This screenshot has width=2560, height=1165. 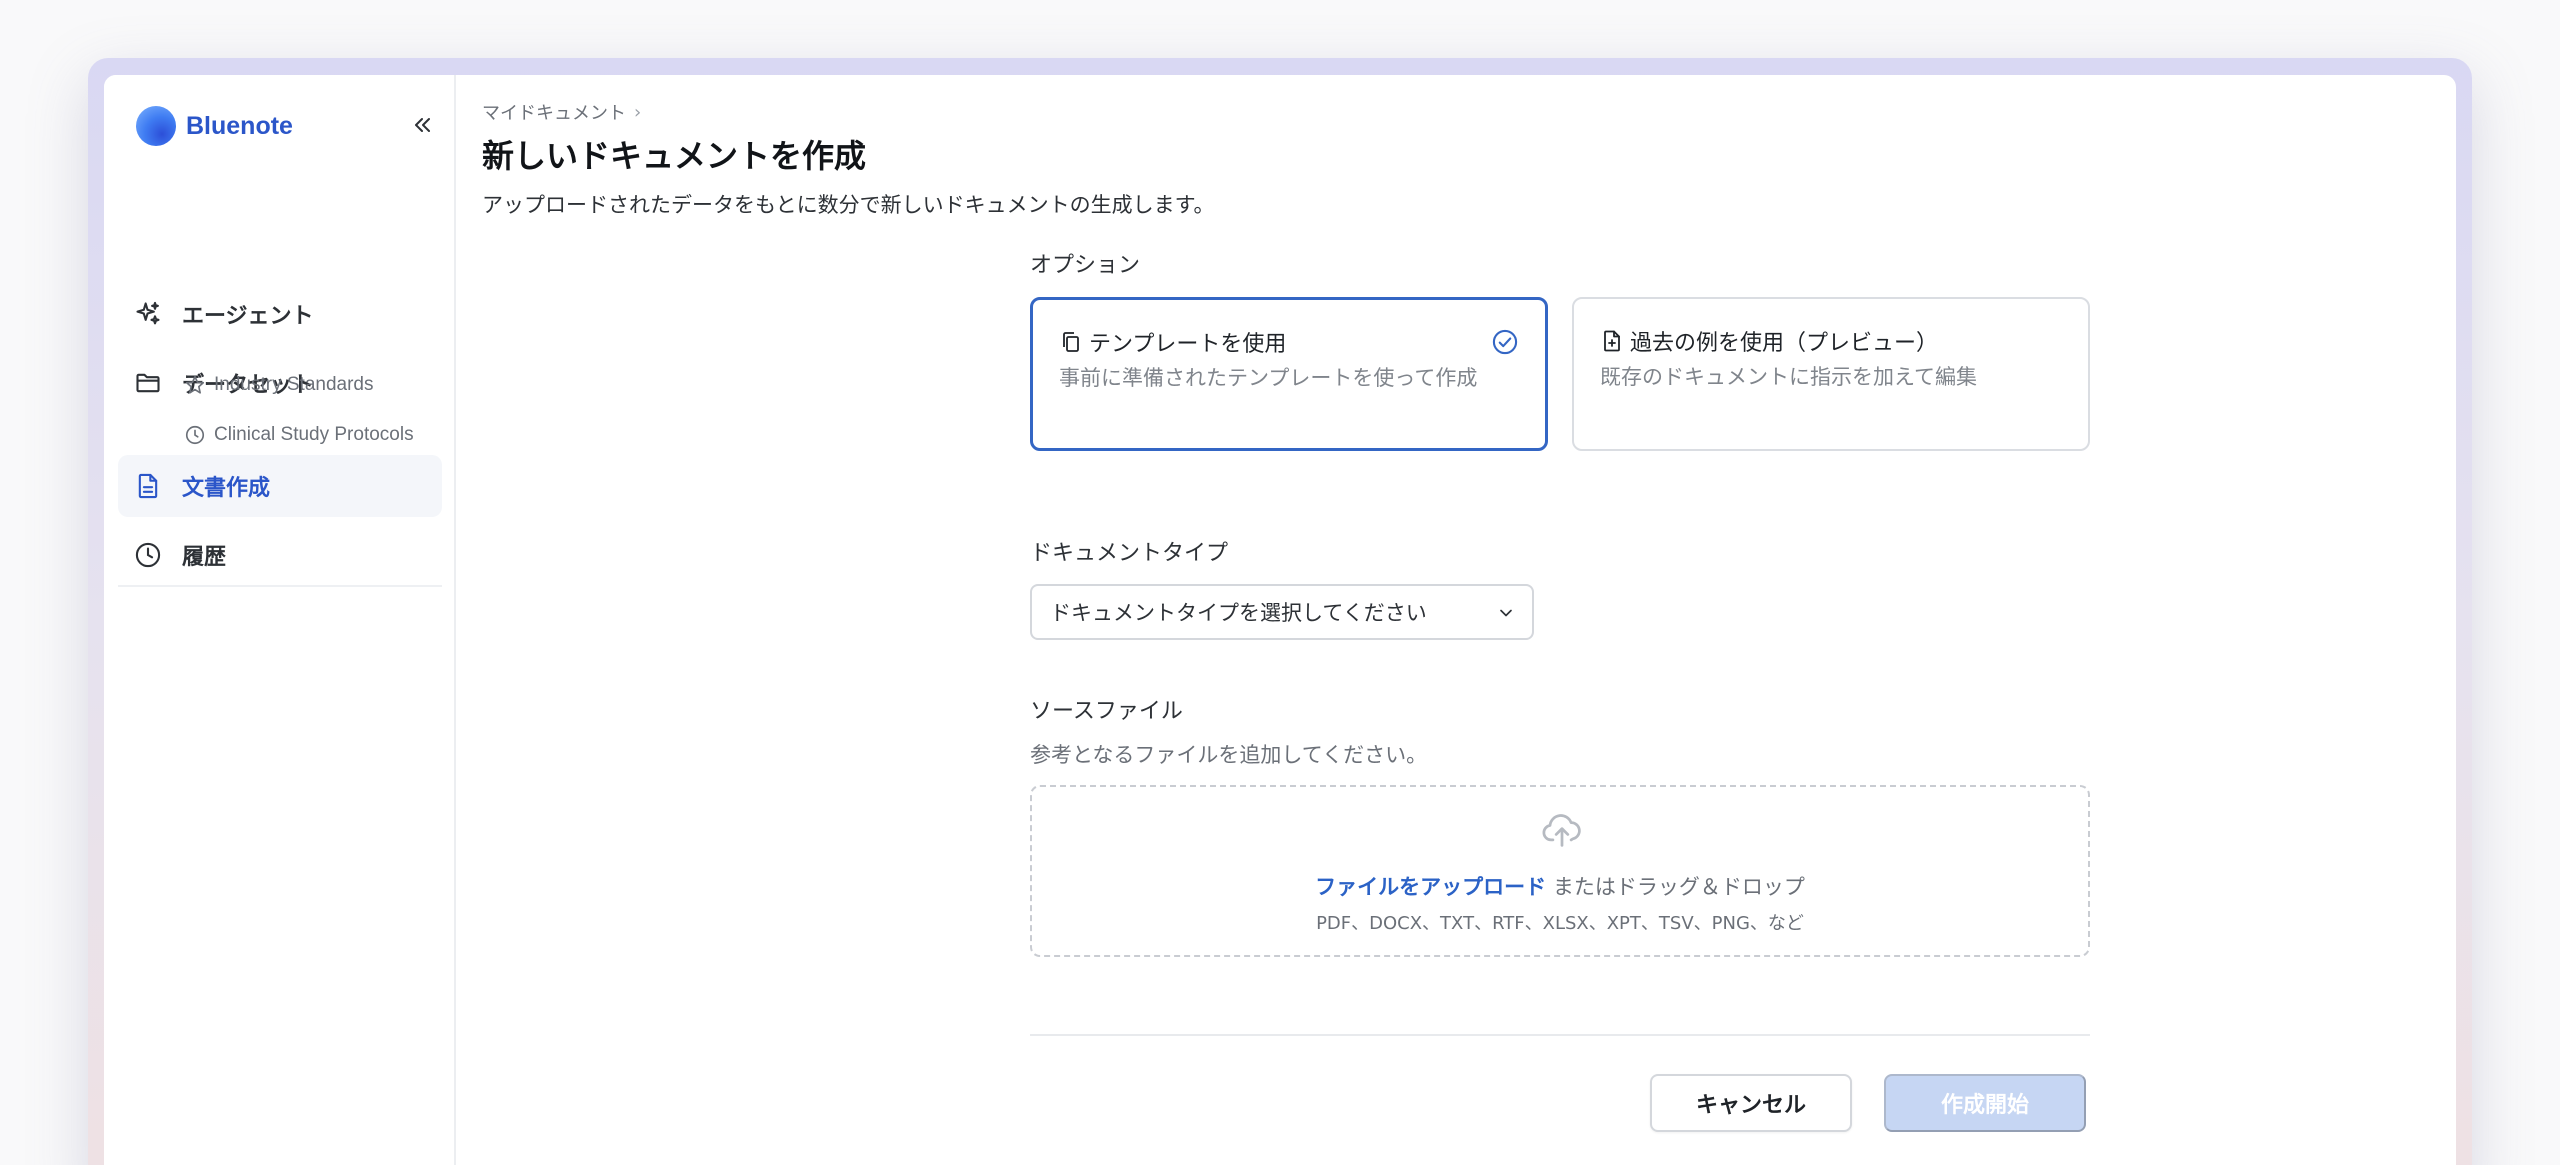 What do you see at coordinates (1612, 341) in the screenshot?
I see `file-plus-icon` at bounding box center [1612, 341].